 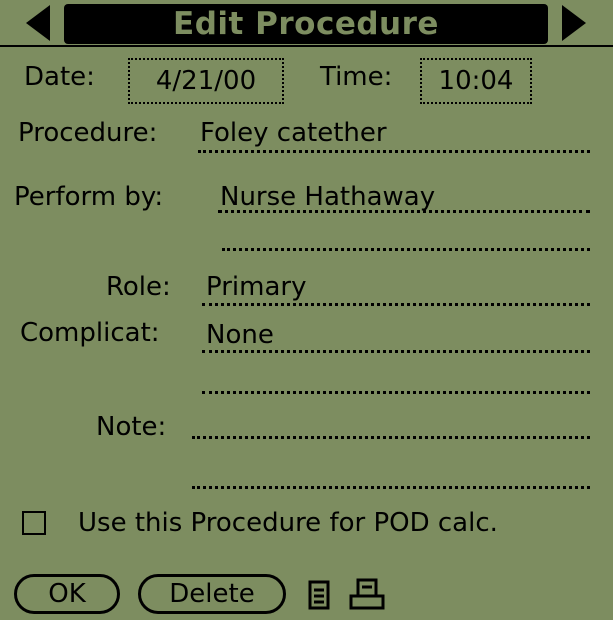 What do you see at coordinates (288, 523) in the screenshot?
I see `pod-checkbox-label: Use this Procedure for POD calc.` at bounding box center [288, 523].